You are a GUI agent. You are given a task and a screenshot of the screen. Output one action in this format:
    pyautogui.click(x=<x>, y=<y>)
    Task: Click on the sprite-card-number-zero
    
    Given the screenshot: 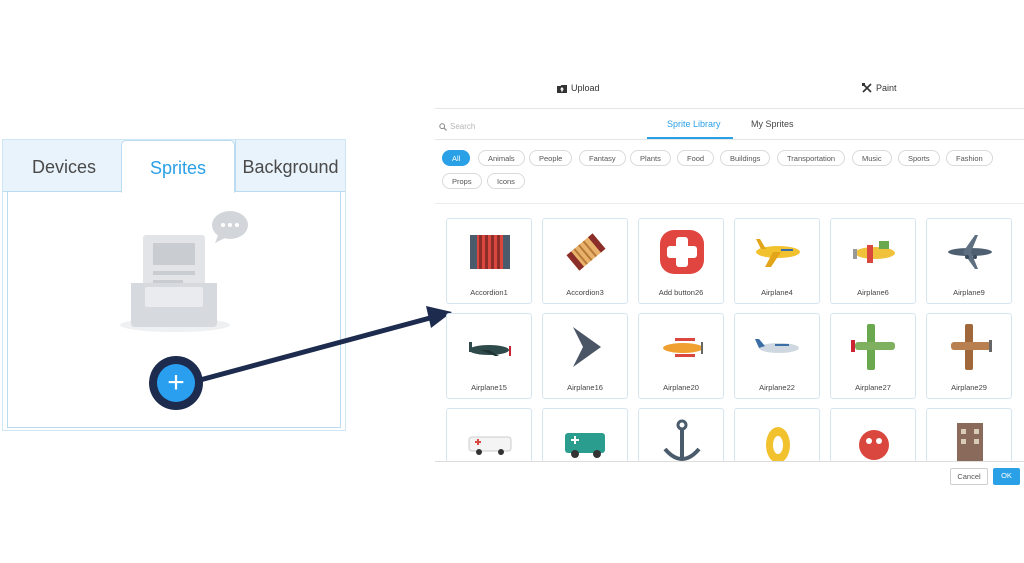 What is the action you would take?
    pyautogui.click(x=777, y=434)
    